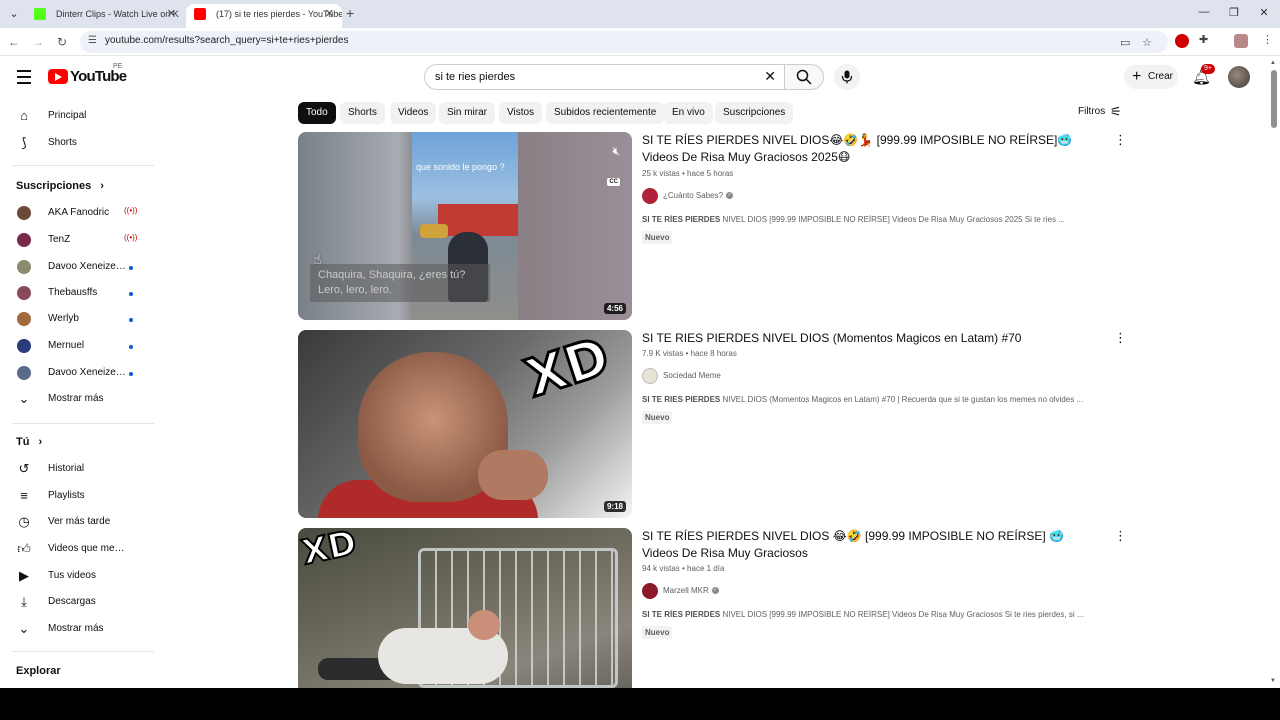  Describe the element at coordinates (102, 186) in the screenshot. I see `chevron-right-icon: ›` at that location.